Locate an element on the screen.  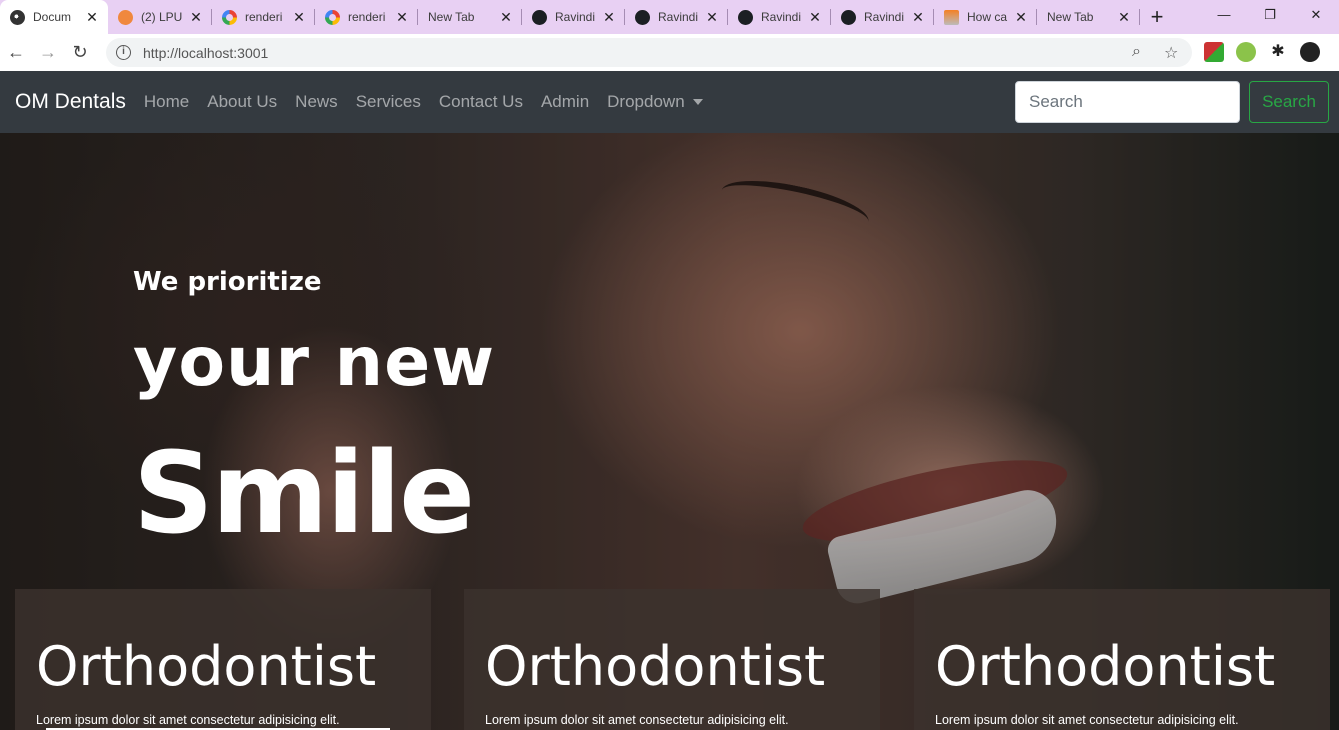
restore-icon: ❐ is located at coordinates (1270, 15).